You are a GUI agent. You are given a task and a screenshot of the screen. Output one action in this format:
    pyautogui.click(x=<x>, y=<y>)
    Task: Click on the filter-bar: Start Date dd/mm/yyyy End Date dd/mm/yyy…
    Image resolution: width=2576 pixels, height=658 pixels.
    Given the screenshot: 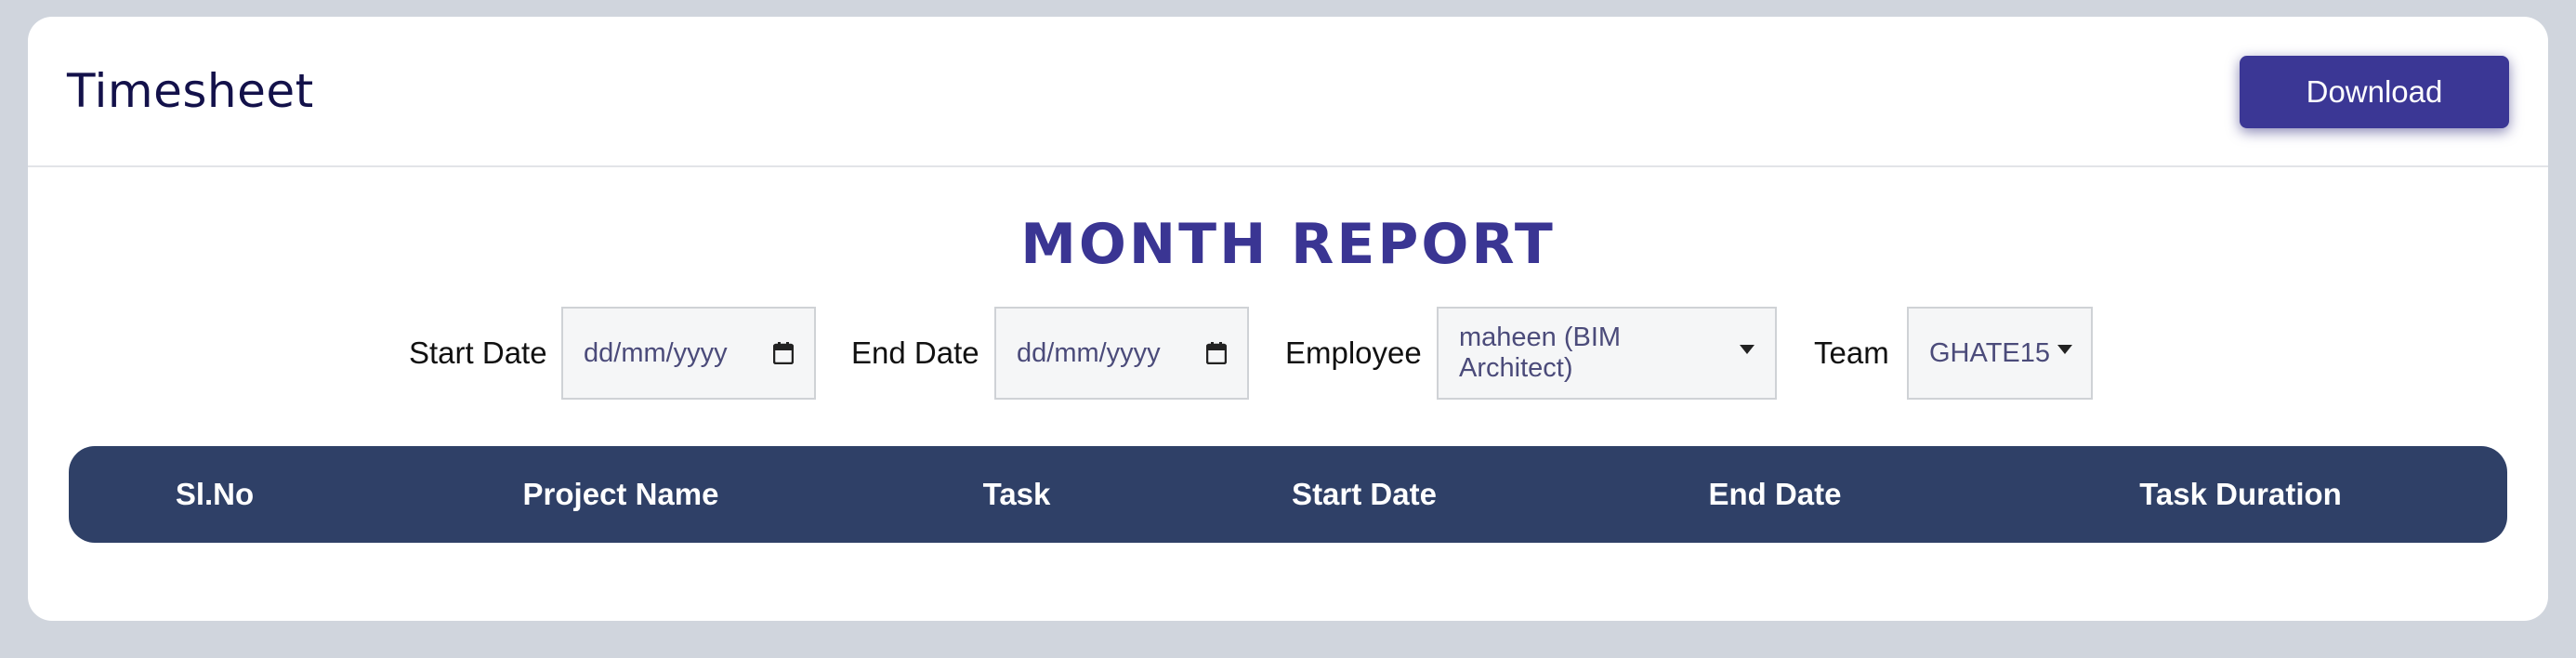 What is the action you would take?
    pyautogui.click(x=1288, y=354)
    